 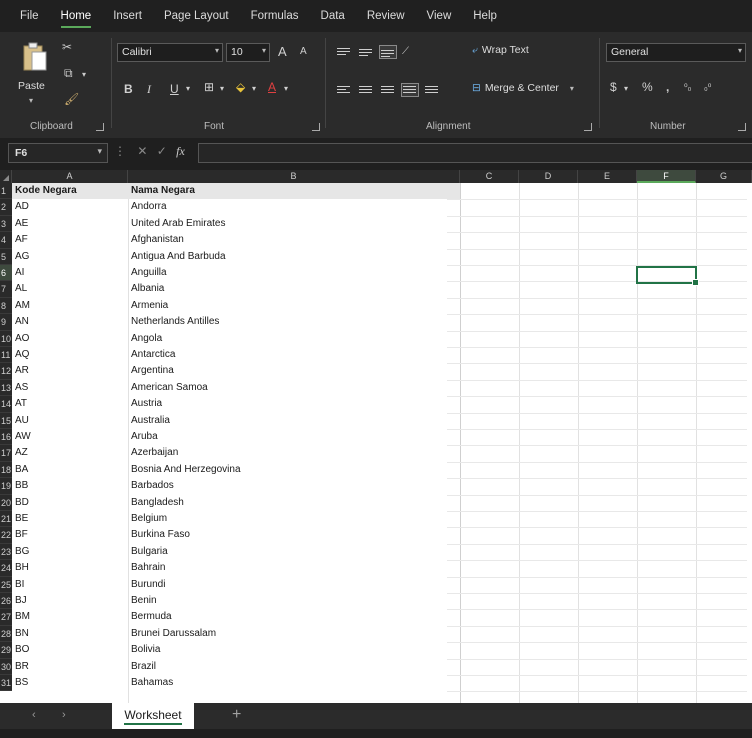 I want to click on row-header: 16, so click(x=6, y=437).